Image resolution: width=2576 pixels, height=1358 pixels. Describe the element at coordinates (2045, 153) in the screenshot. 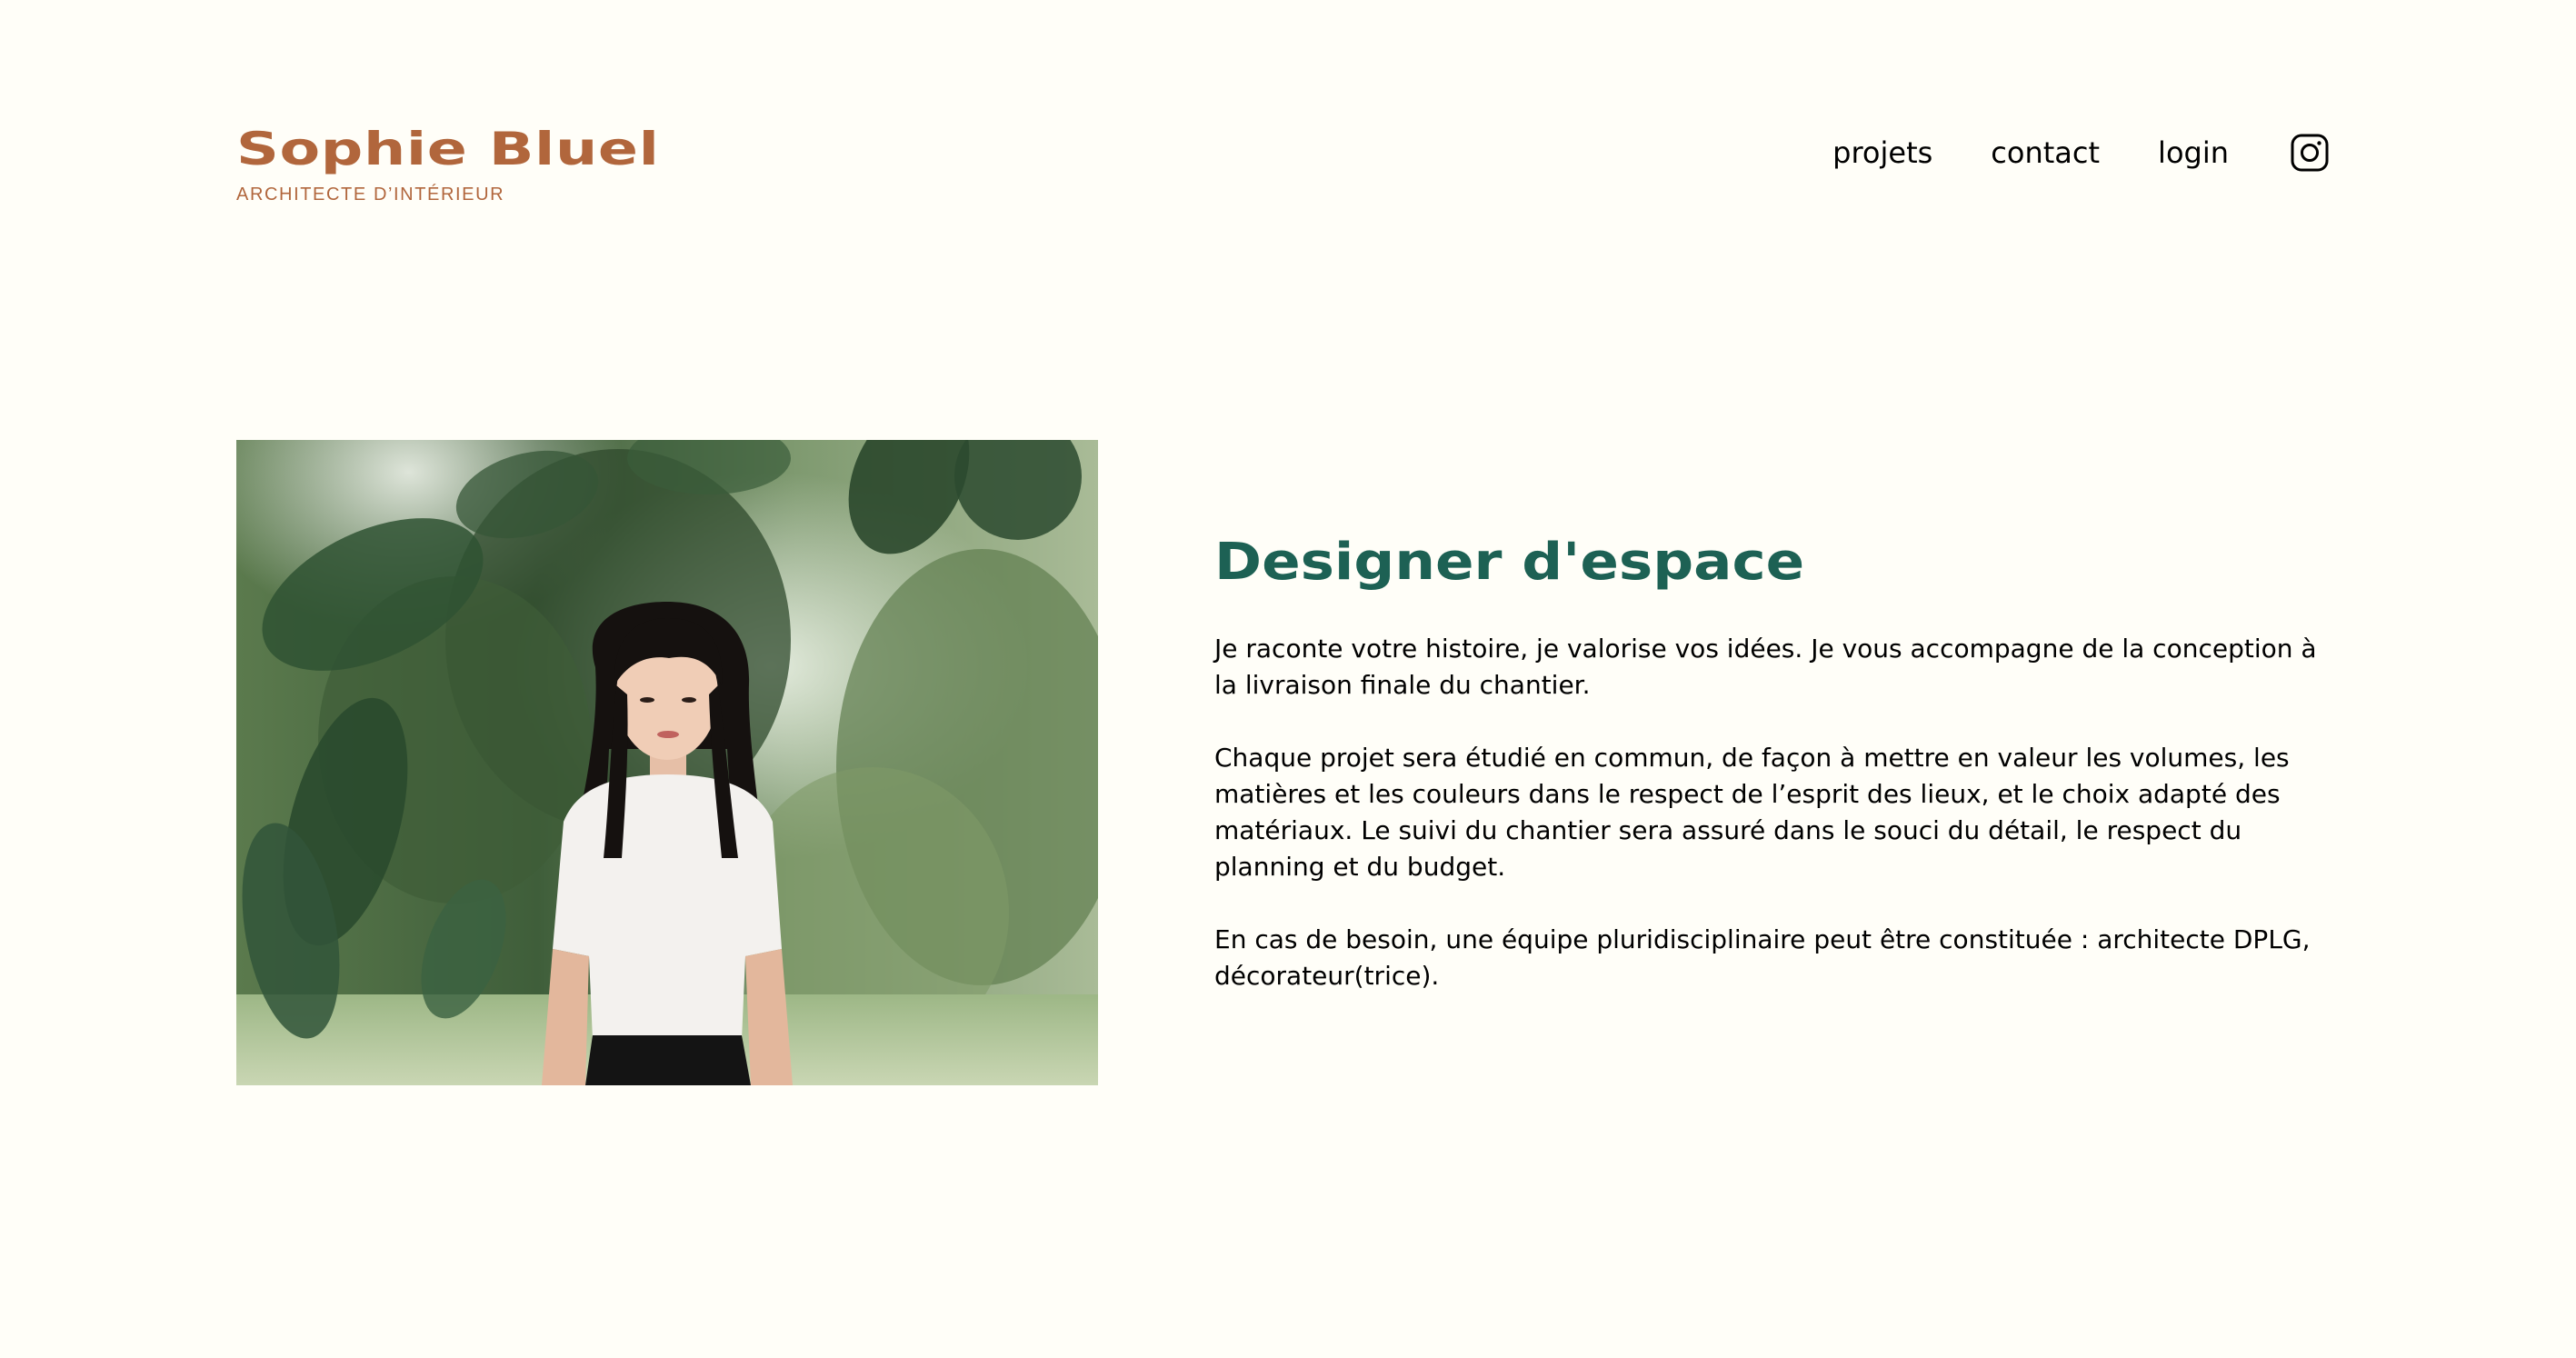

I see `nav-link-contact: contact` at that location.